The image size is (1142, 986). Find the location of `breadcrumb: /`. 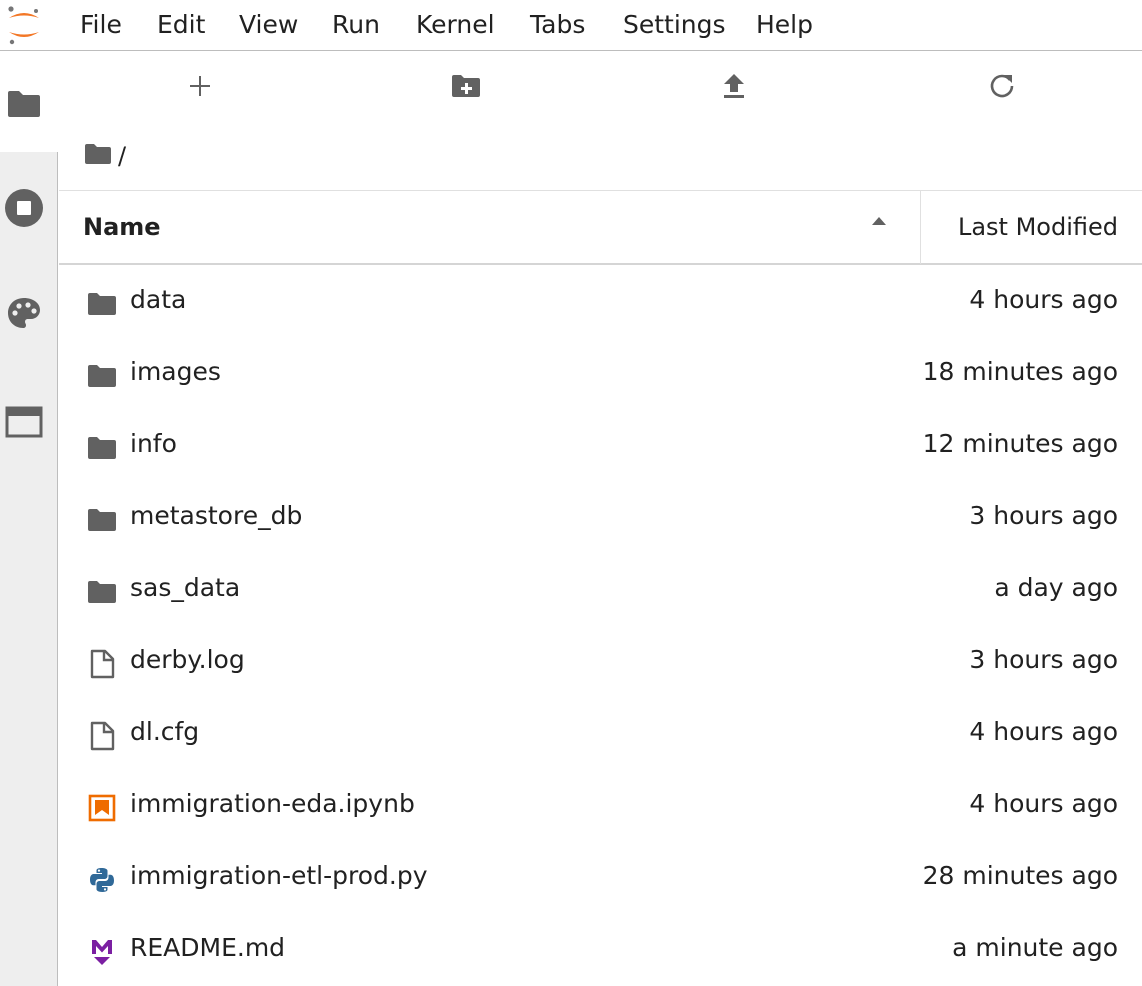

breadcrumb: / is located at coordinates (105, 156).